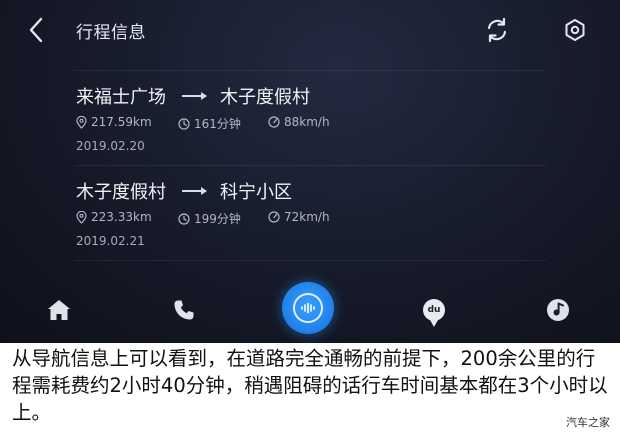  I want to click on voice-assistant-icon, so click(308, 308).